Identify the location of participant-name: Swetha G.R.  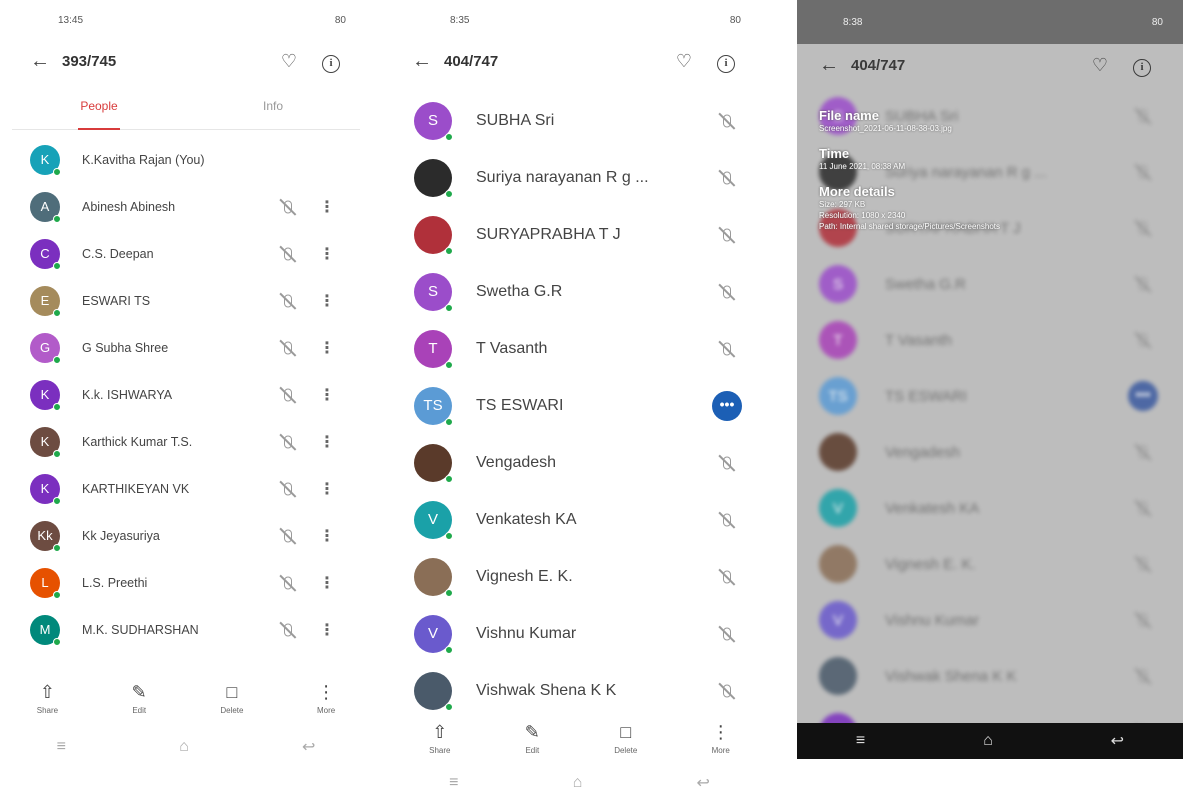
(519, 291).